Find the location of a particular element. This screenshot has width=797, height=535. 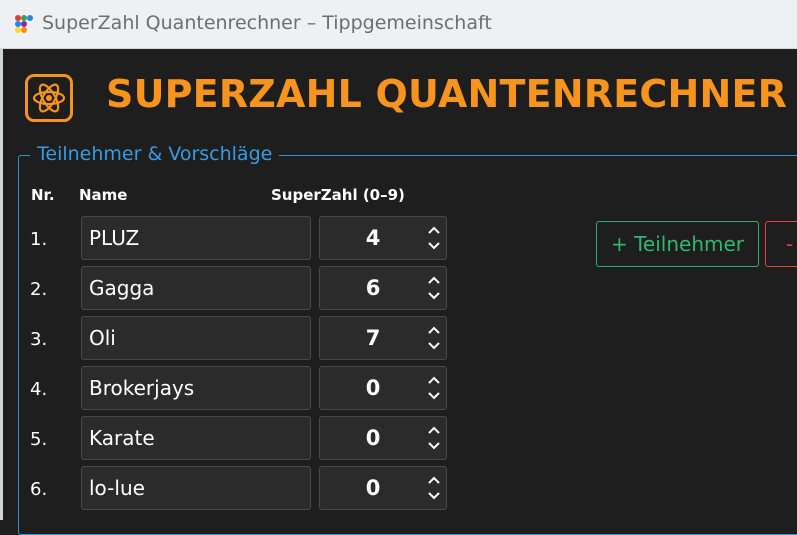

window-edge is located at coordinates (1, 284).